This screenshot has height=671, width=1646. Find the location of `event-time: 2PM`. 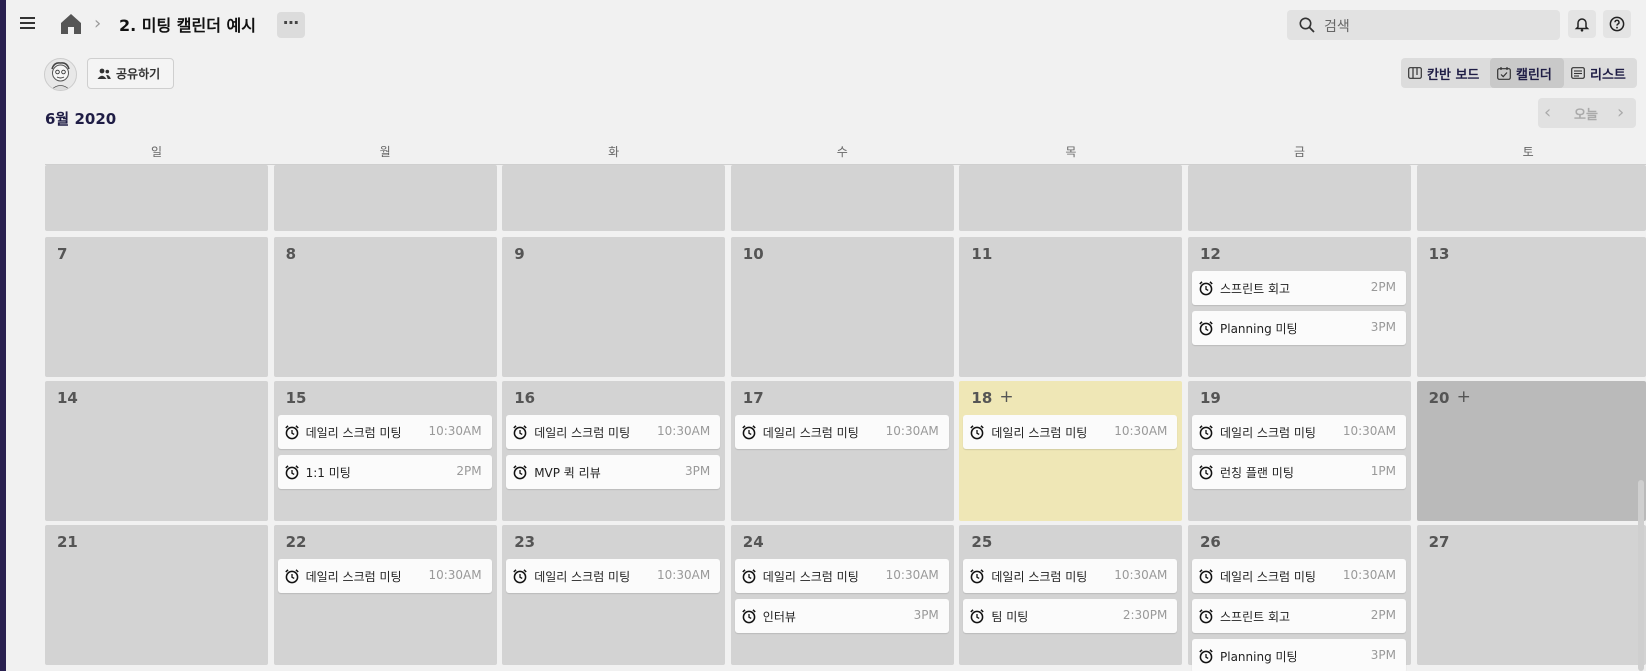

event-time: 2PM is located at coordinates (1383, 287).